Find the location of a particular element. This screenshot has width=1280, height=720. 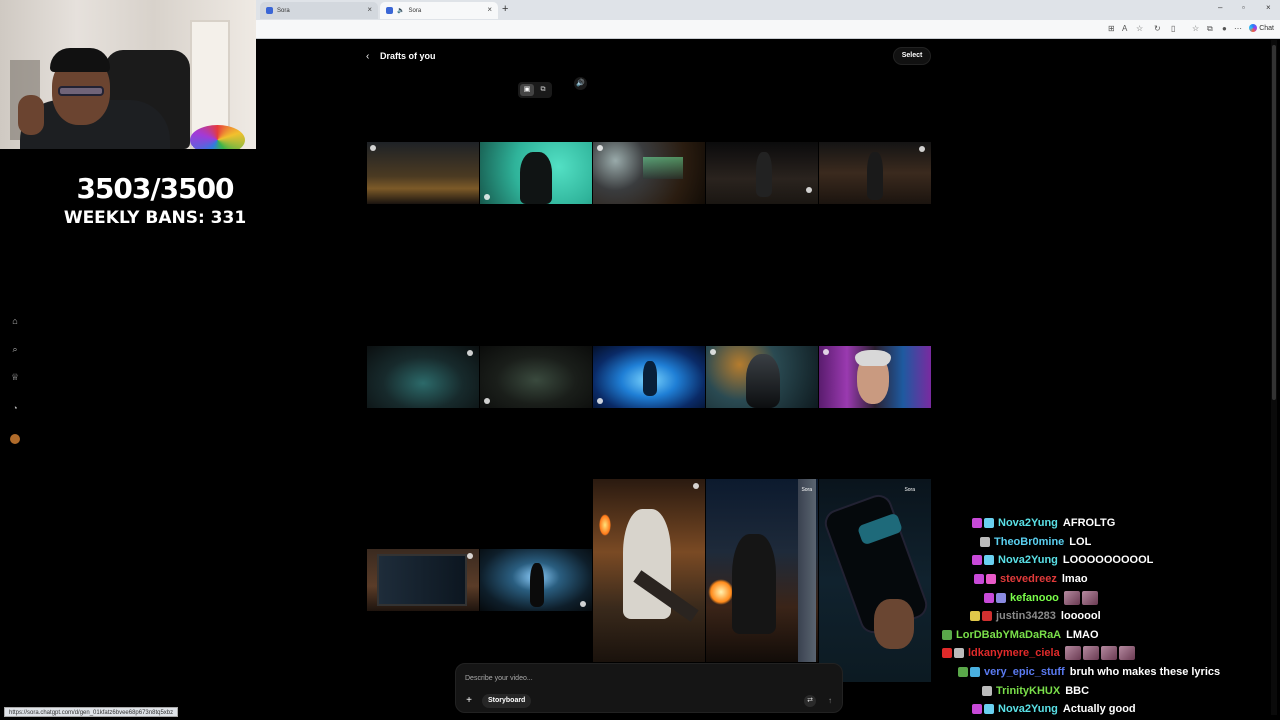

browser-address-bar: ⊞ A ☆ ↻ ▯ ☆ ⧉ ● ⋯ Chat is located at coordinates (768, 29).